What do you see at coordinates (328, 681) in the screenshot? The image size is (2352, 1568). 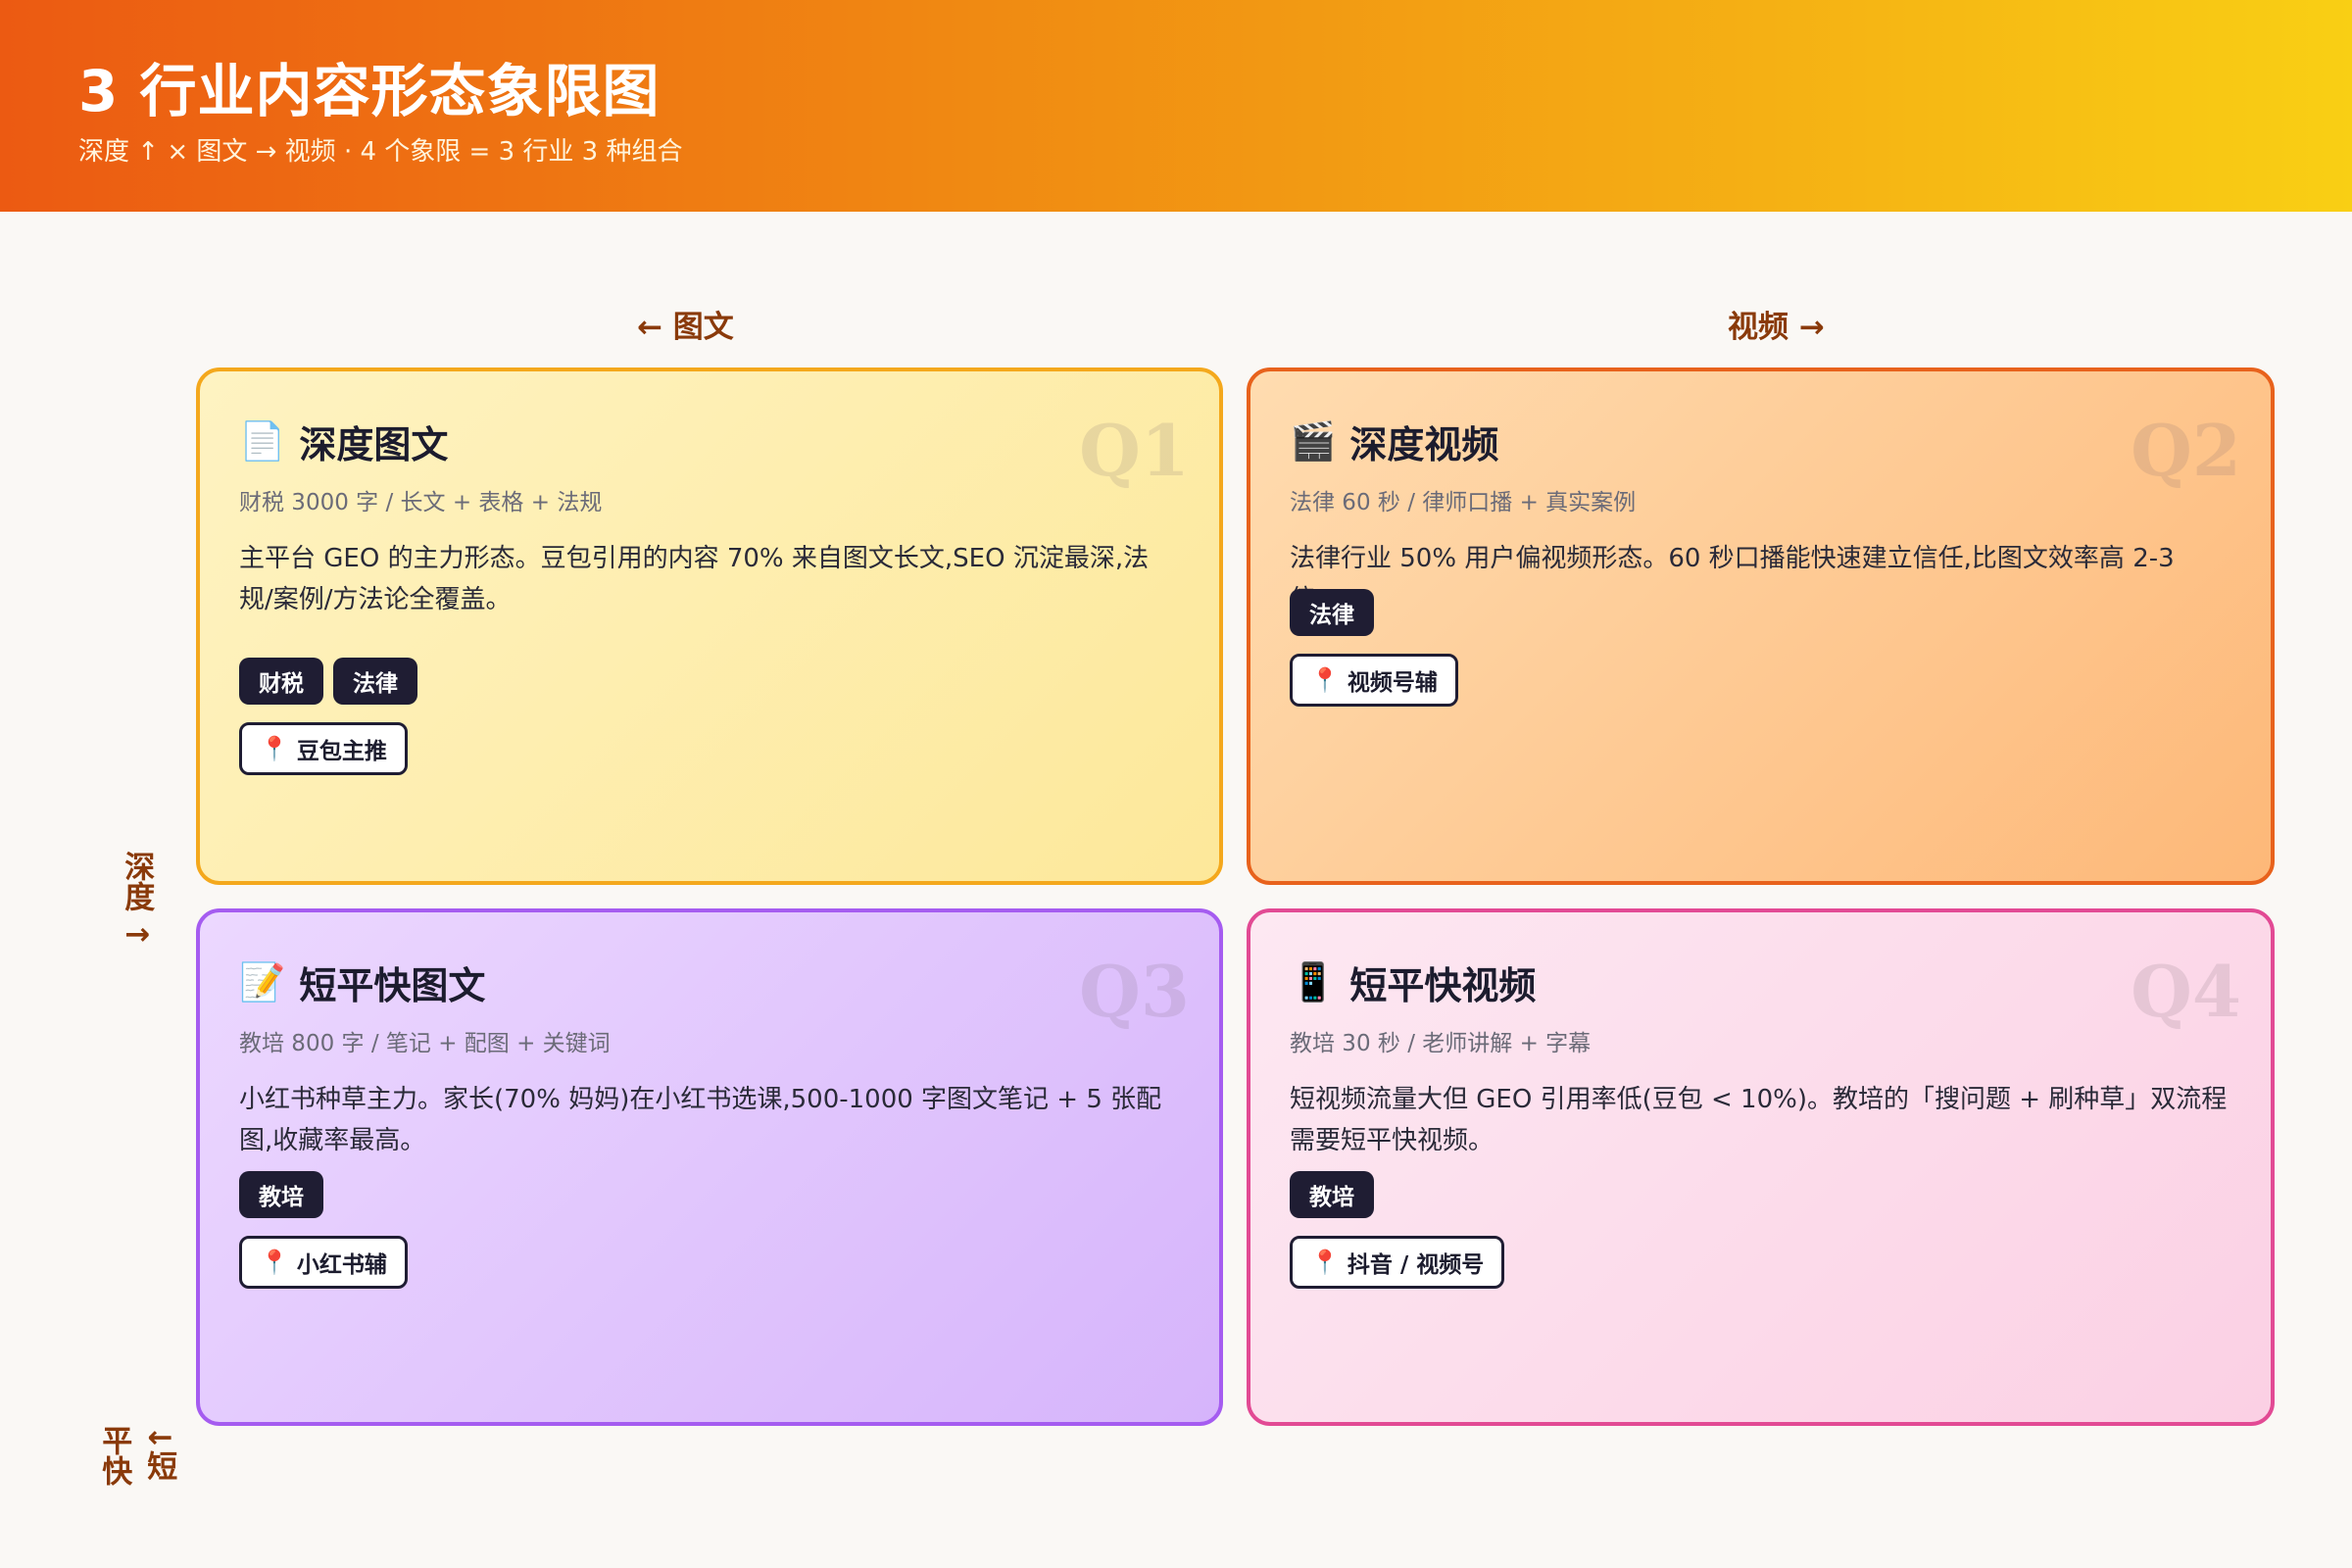 I see `industry-chips: 财税 法律` at bounding box center [328, 681].